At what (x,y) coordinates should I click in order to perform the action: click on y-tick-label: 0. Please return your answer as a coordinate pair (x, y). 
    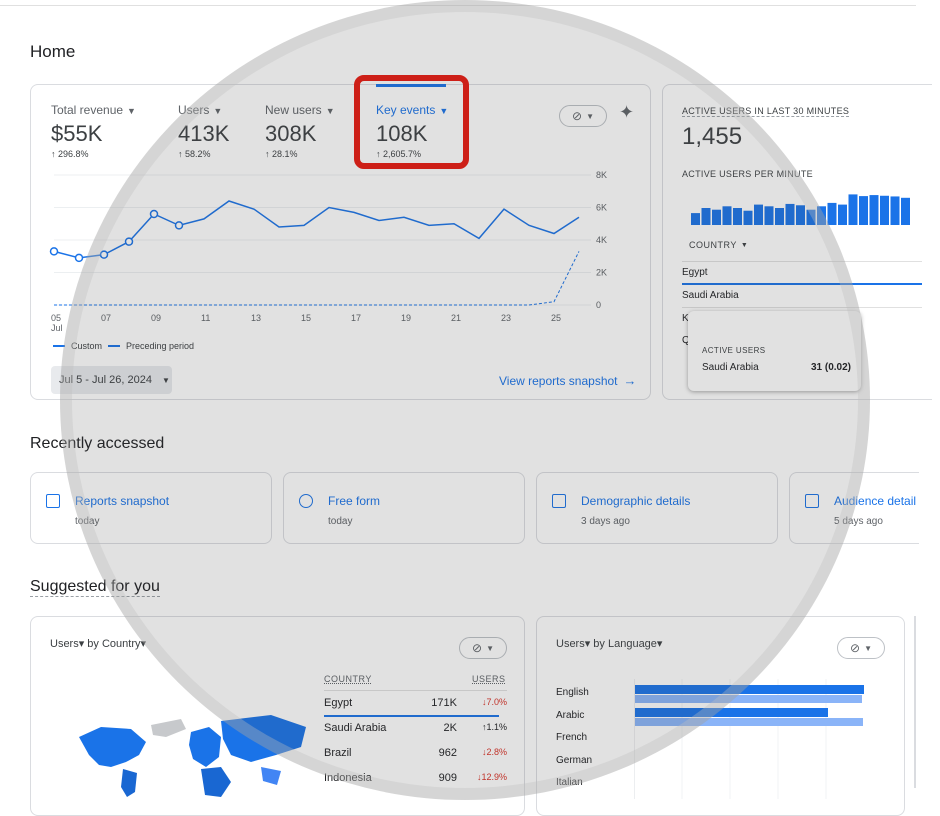
    Looking at the image, I should click on (598, 305).